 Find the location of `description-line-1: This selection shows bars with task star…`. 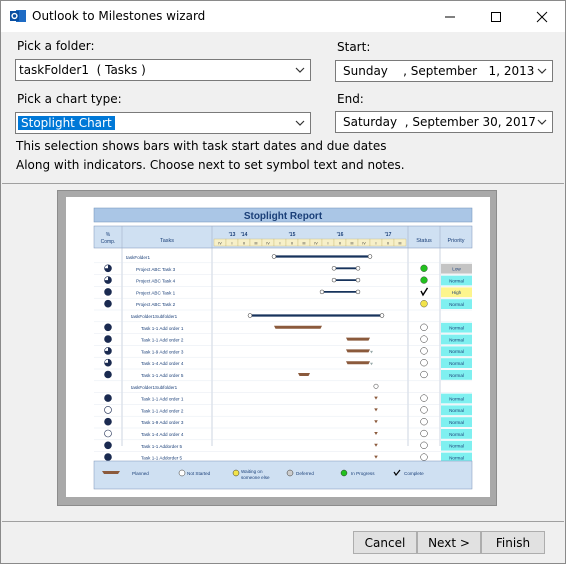

description-line-1: This selection shows bars with task star… is located at coordinates (201, 146).